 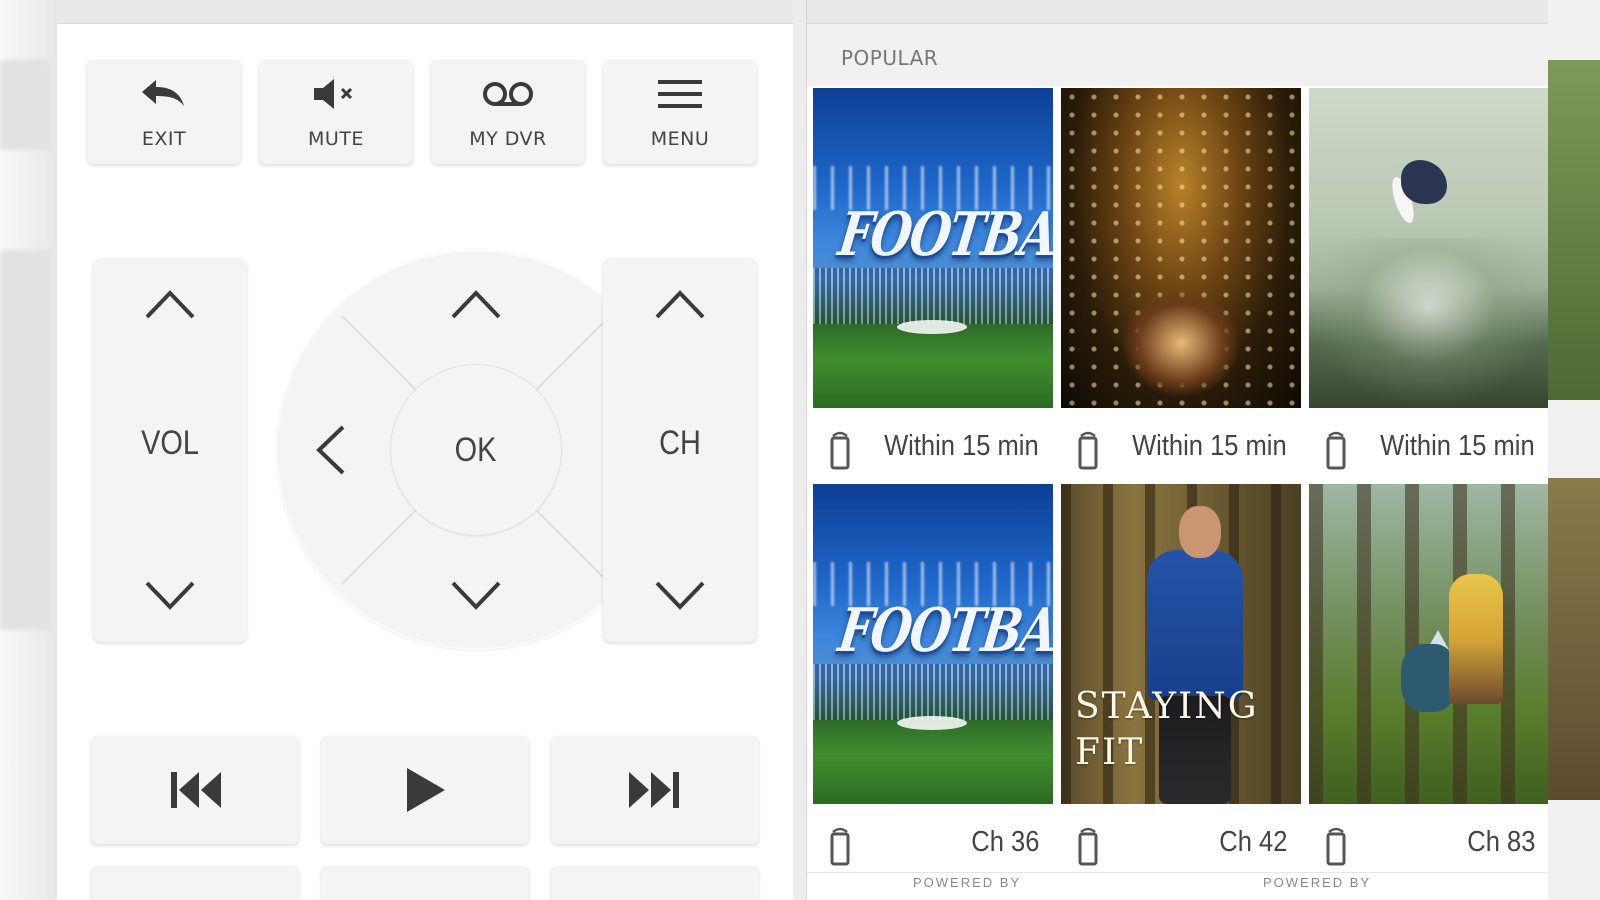 I want to click on program-tile: STAYING FIT Ch 42, so click(x=1181, y=680).